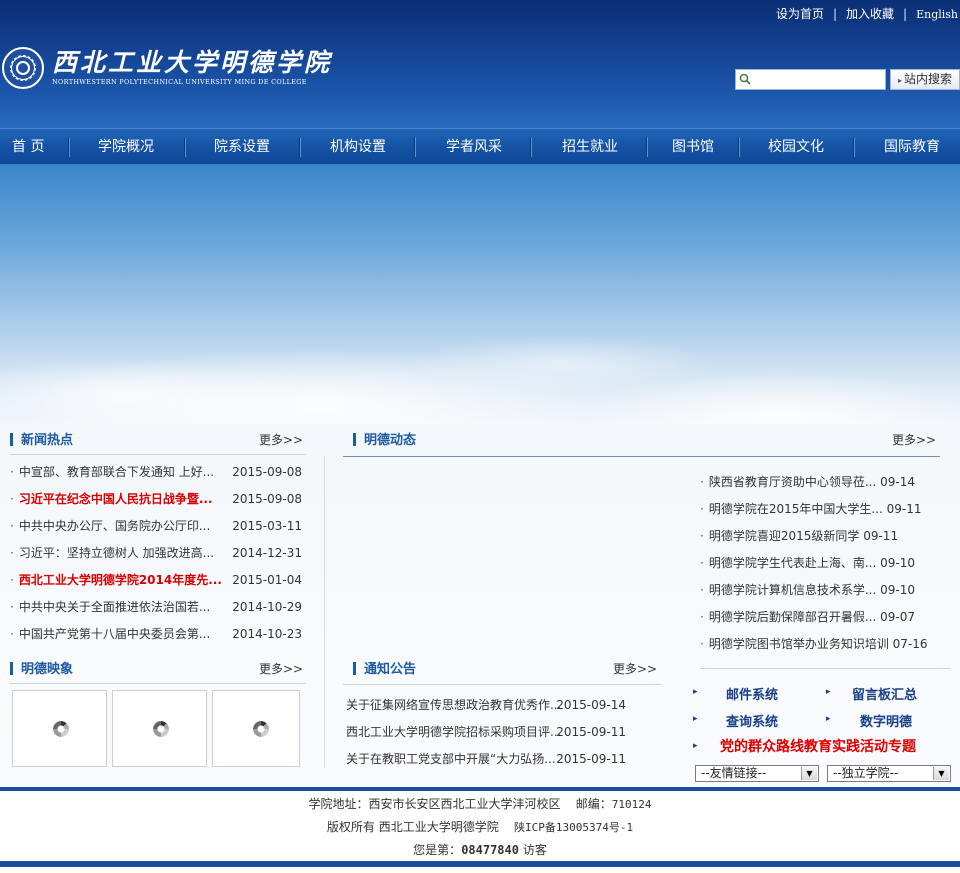  What do you see at coordinates (156, 607) in the screenshot?
I see `news-item: · 中共中央关于全面推进依法治国若... 2014-10-29` at bounding box center [156, 607].